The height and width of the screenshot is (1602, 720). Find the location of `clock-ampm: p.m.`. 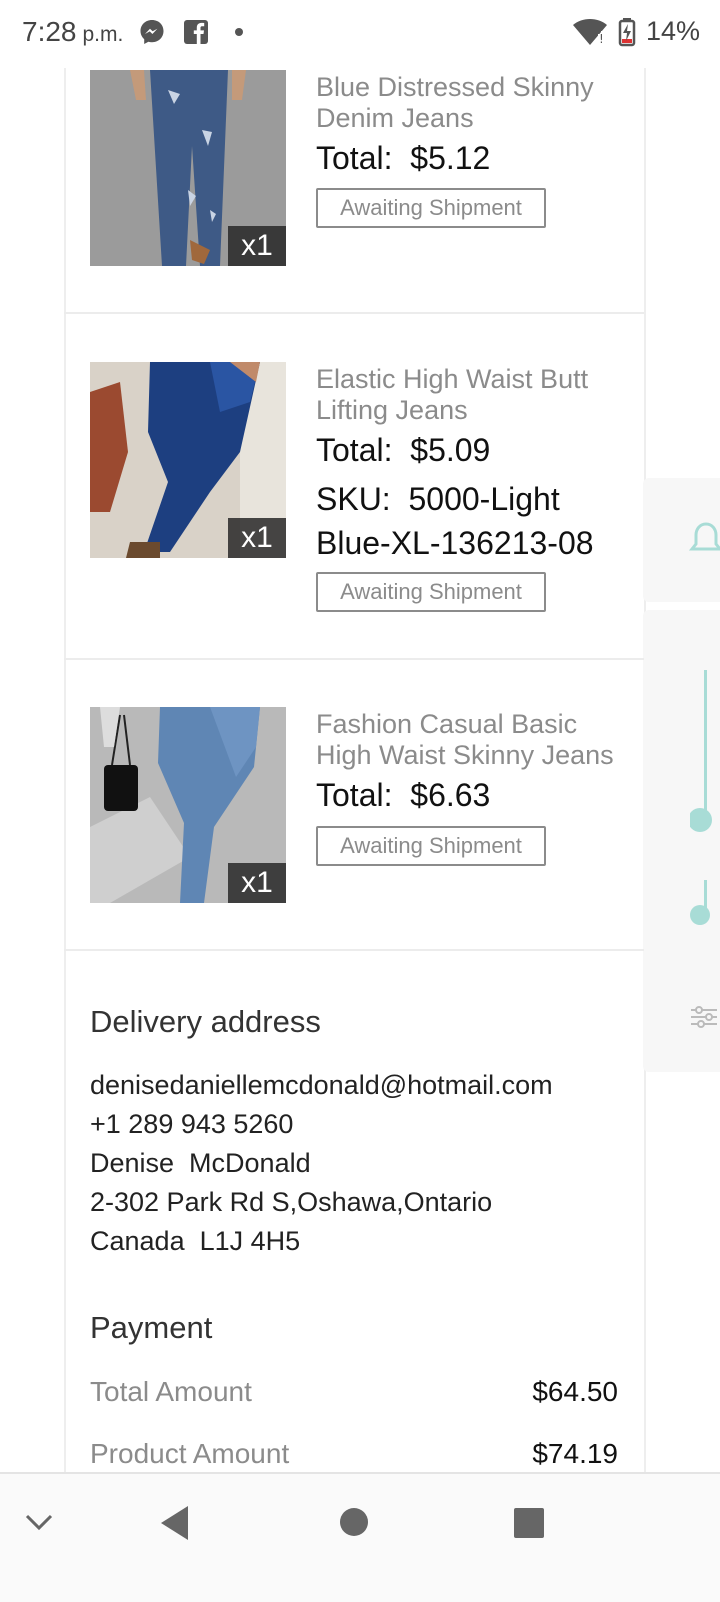

clock-ampm: p.m. is located at coordinates (103, 34).